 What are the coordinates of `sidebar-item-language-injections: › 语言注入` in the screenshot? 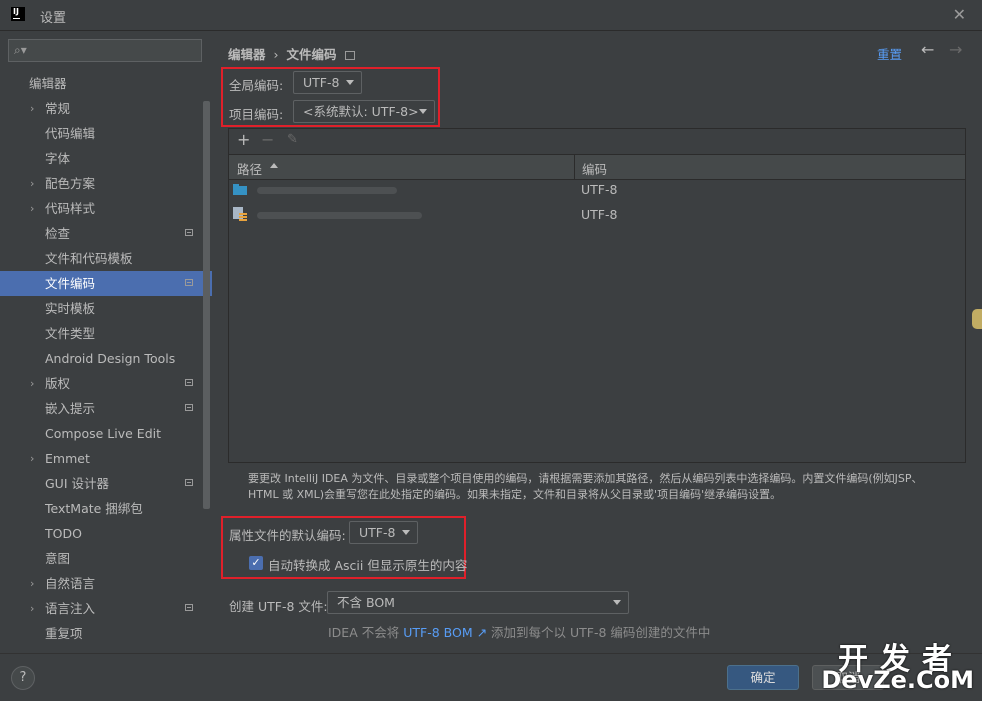 It's located at (106, 608).